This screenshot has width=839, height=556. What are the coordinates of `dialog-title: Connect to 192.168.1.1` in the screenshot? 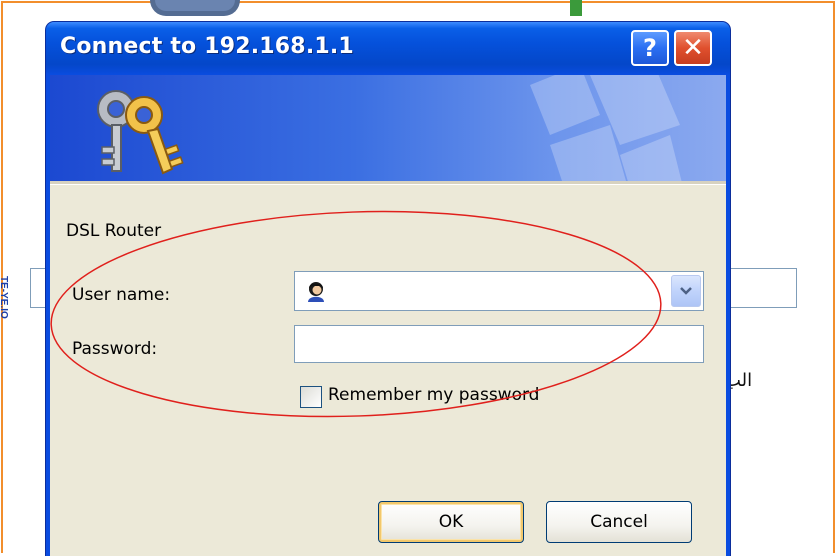 It's located at (207, 46).